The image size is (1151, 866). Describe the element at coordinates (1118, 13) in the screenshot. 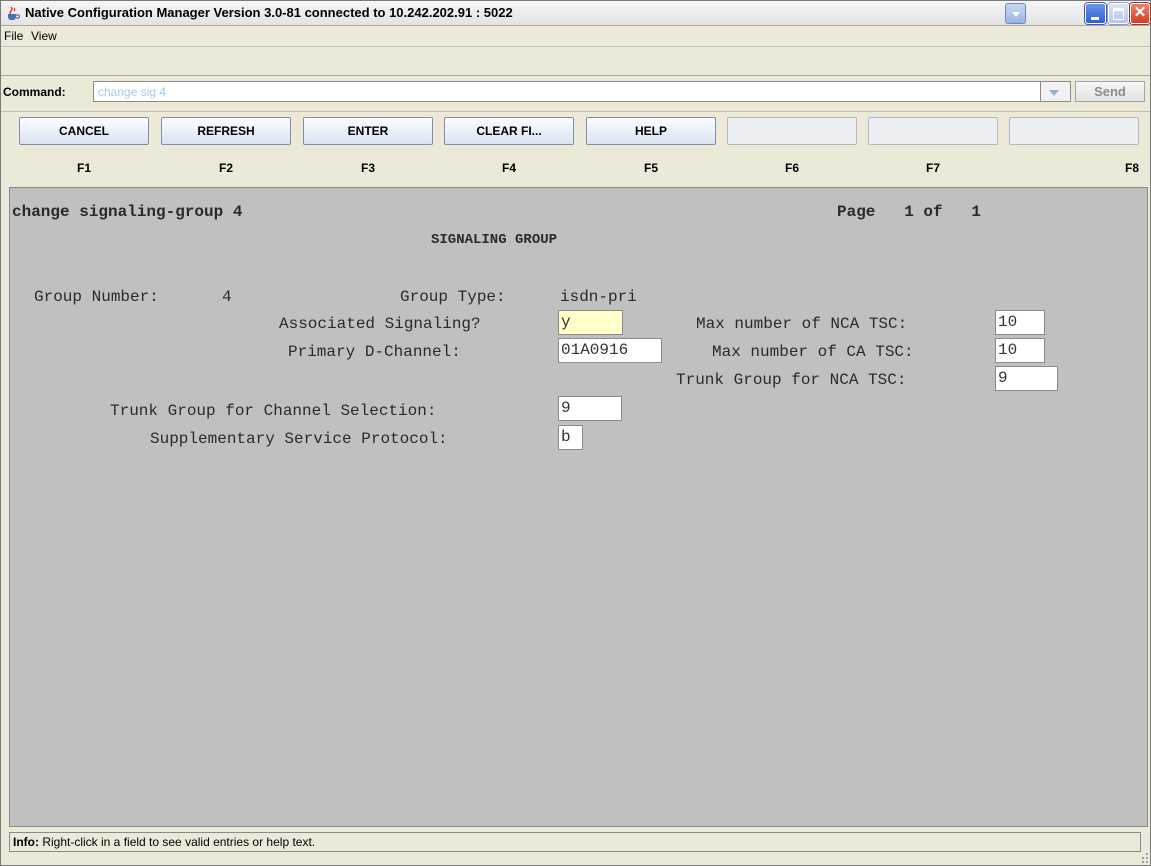

I see `maximize-button` at that location.